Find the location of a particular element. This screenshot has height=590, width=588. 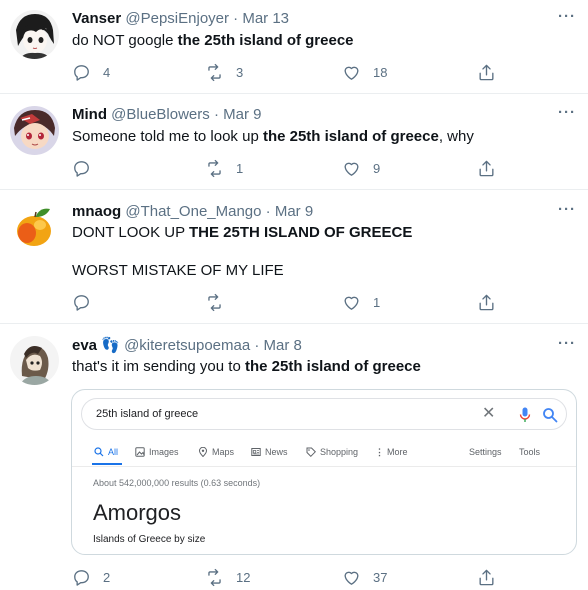

reply-count: 4 is located at coordinates (107, 72).